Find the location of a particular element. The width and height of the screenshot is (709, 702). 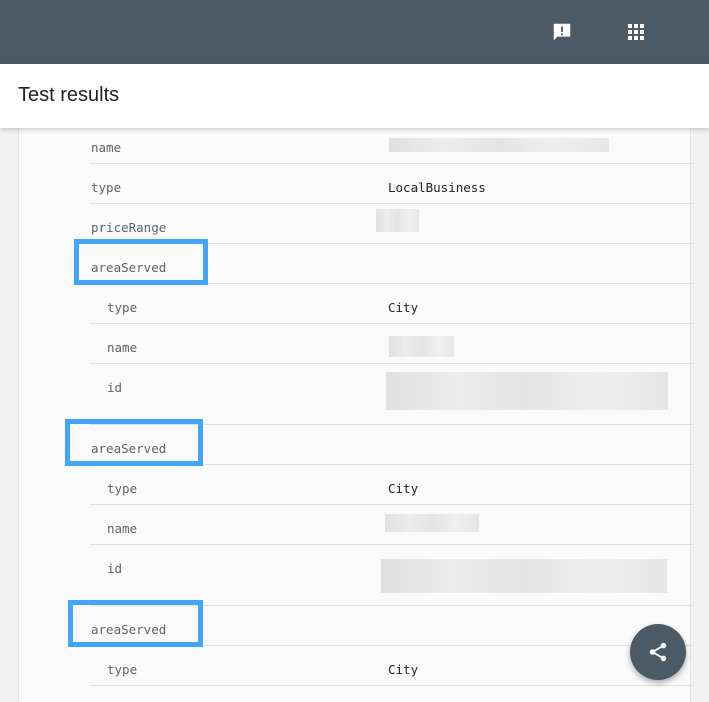

property-row: type LocalBusiness is located at coordinates (392, 184).